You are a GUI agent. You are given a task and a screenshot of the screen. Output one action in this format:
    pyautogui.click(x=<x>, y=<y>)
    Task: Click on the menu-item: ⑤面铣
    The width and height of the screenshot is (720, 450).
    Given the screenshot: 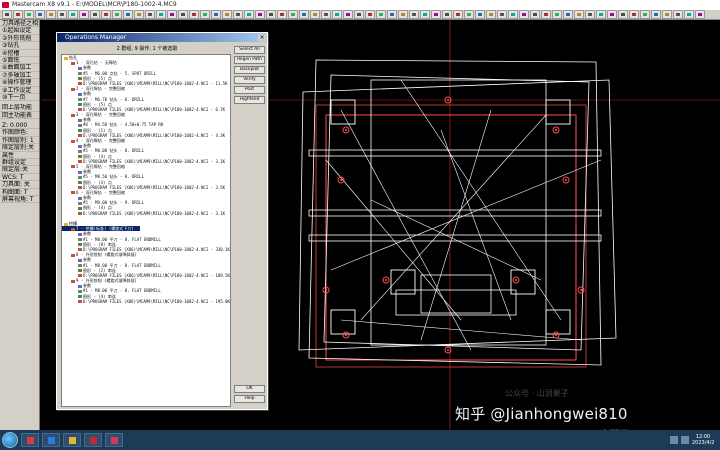 What is the action you would take?
    pyautogui.click(x=19, y=61)
    